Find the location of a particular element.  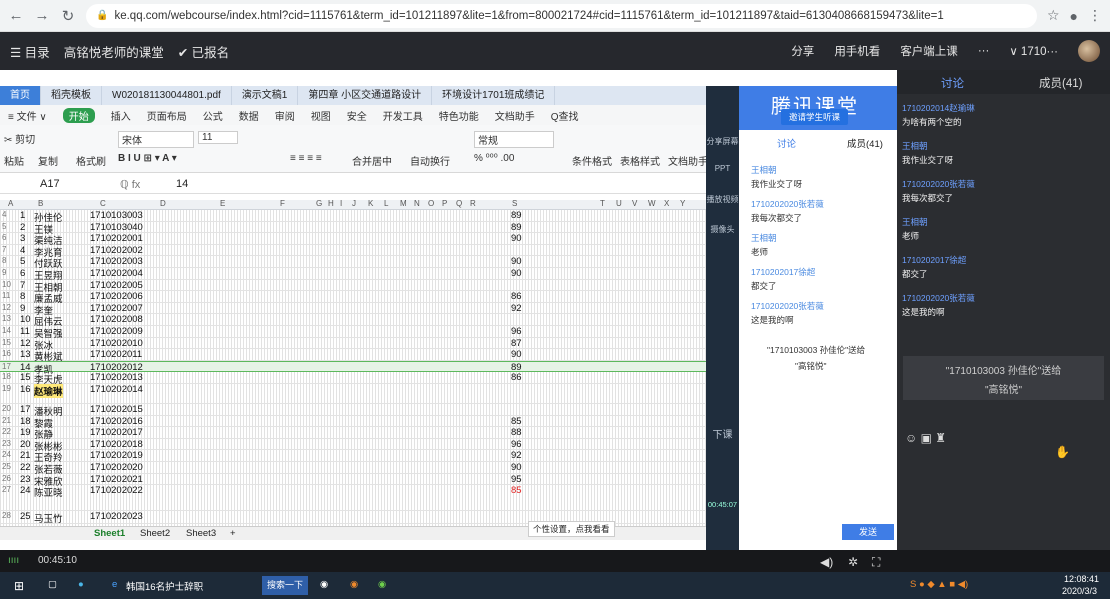

avatar is located at coordinates (1089, 51).